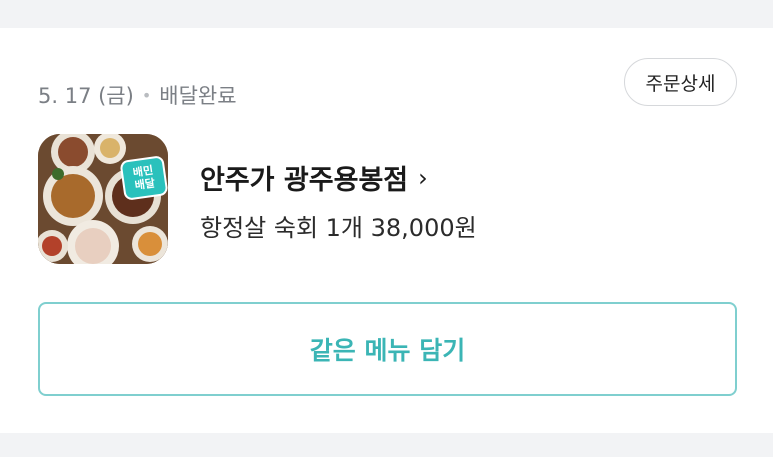 Image resolution: width=773 pixels, height=457 pixels. I want to click on store-name: 안주가 광주용봉점, so click(304, 180).